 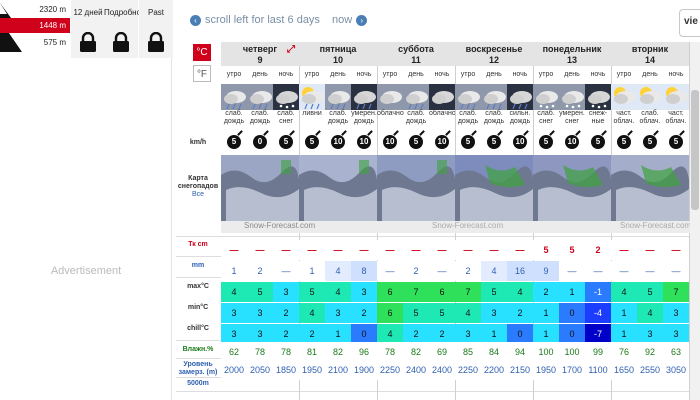 What do you see at coordinates (546, 370) in the screenshot?
I see `freezing-cell: 1950` at bounding box center [546, 370].